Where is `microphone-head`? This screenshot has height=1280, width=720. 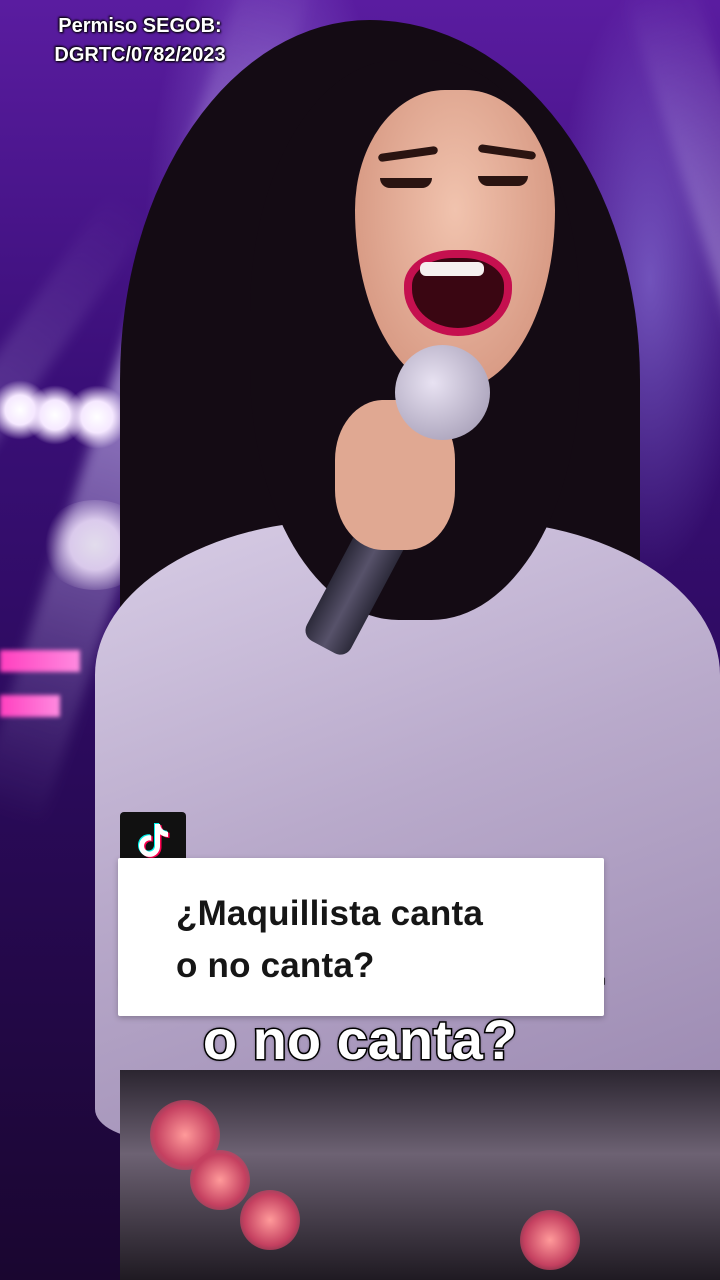
microphone-head is located at coordinates (442, 392).